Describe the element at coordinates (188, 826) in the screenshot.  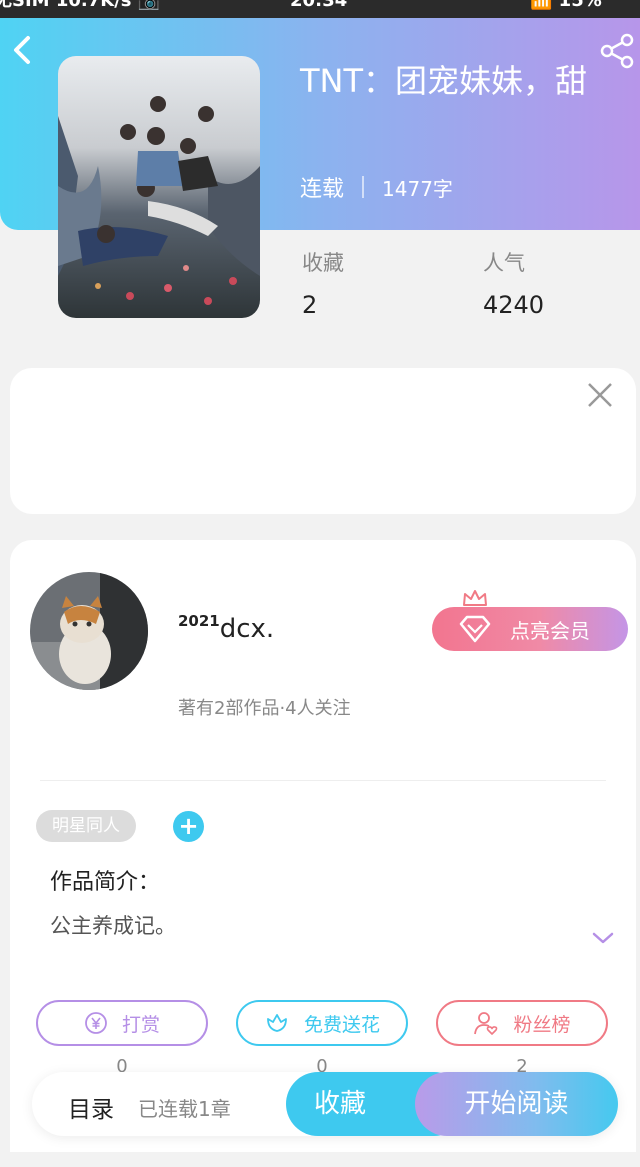
I see `plus-icon: +` at that location.